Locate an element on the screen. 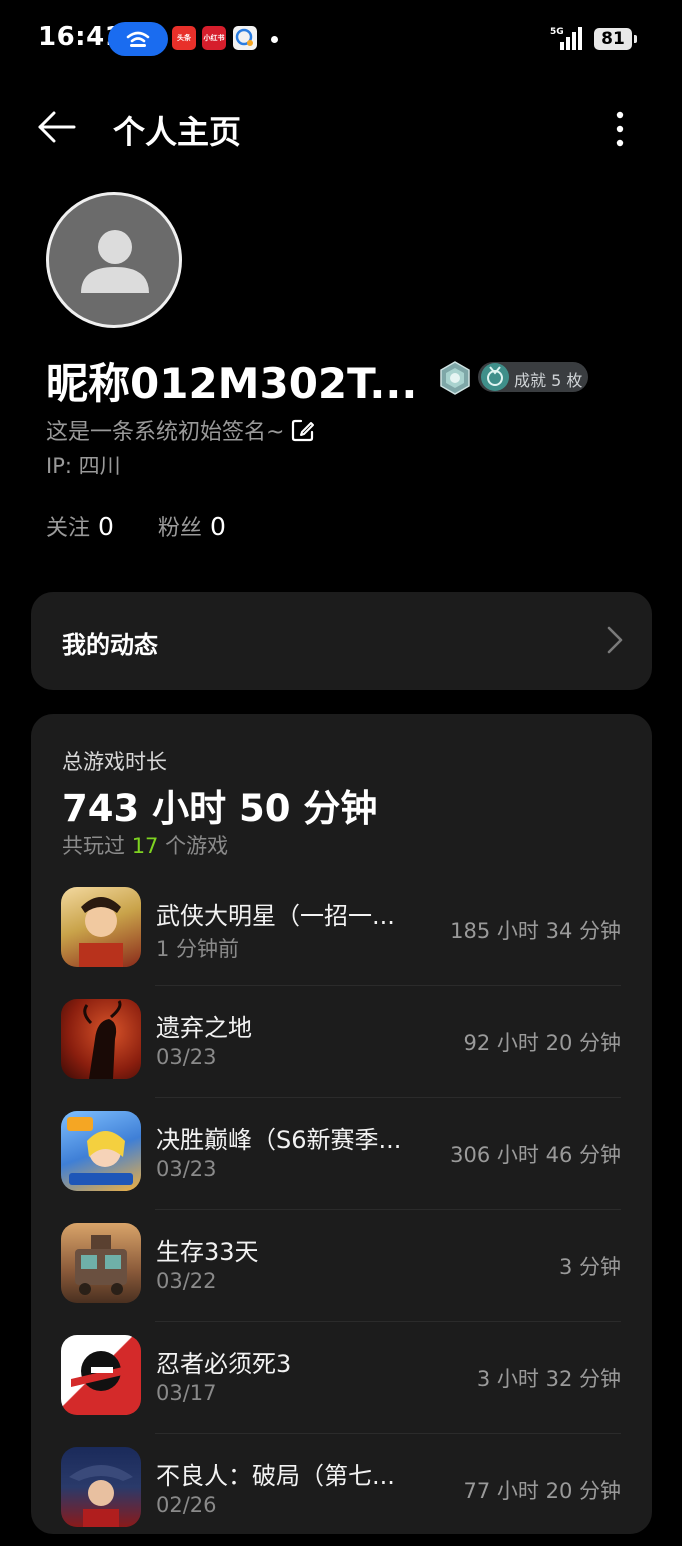 The height and width of the screenshot is (1546, 682). game-playtime: 185 小时 34 分钟 is located at coordinates (535, 931).